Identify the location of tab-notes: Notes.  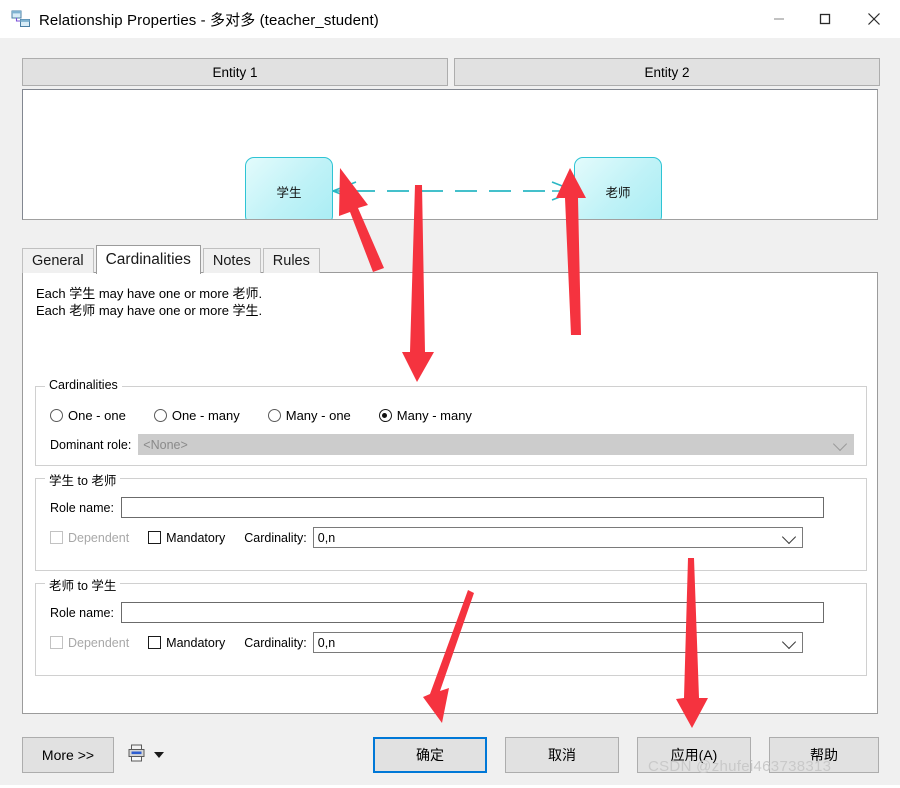
(231, 260).